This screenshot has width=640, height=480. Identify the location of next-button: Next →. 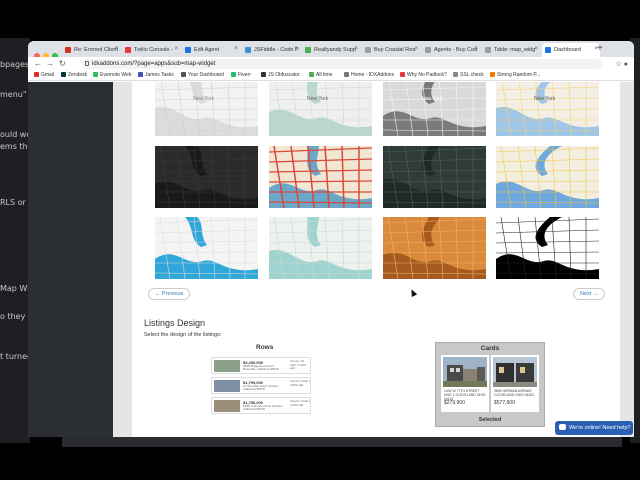
(589, 294).